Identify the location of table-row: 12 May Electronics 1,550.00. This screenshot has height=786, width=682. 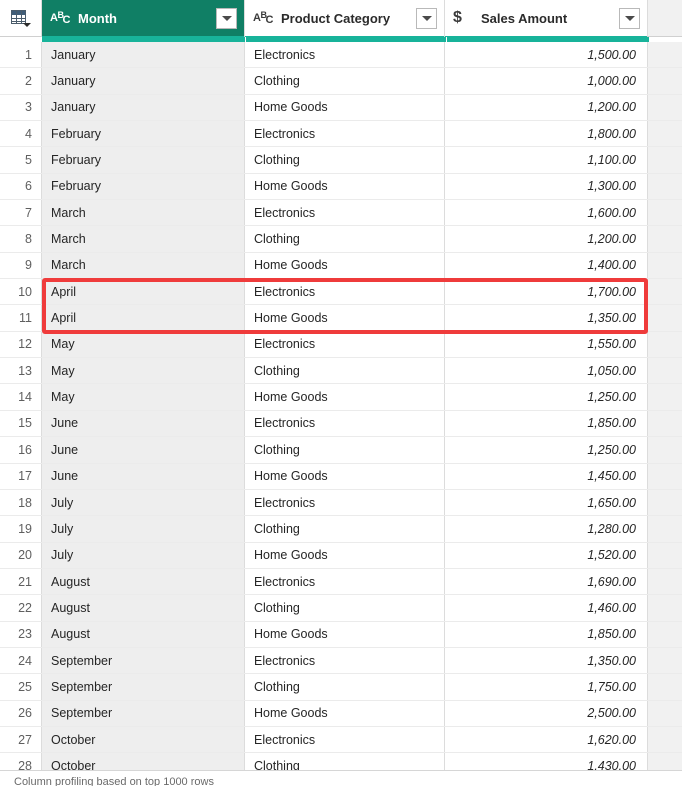
(341, 345).